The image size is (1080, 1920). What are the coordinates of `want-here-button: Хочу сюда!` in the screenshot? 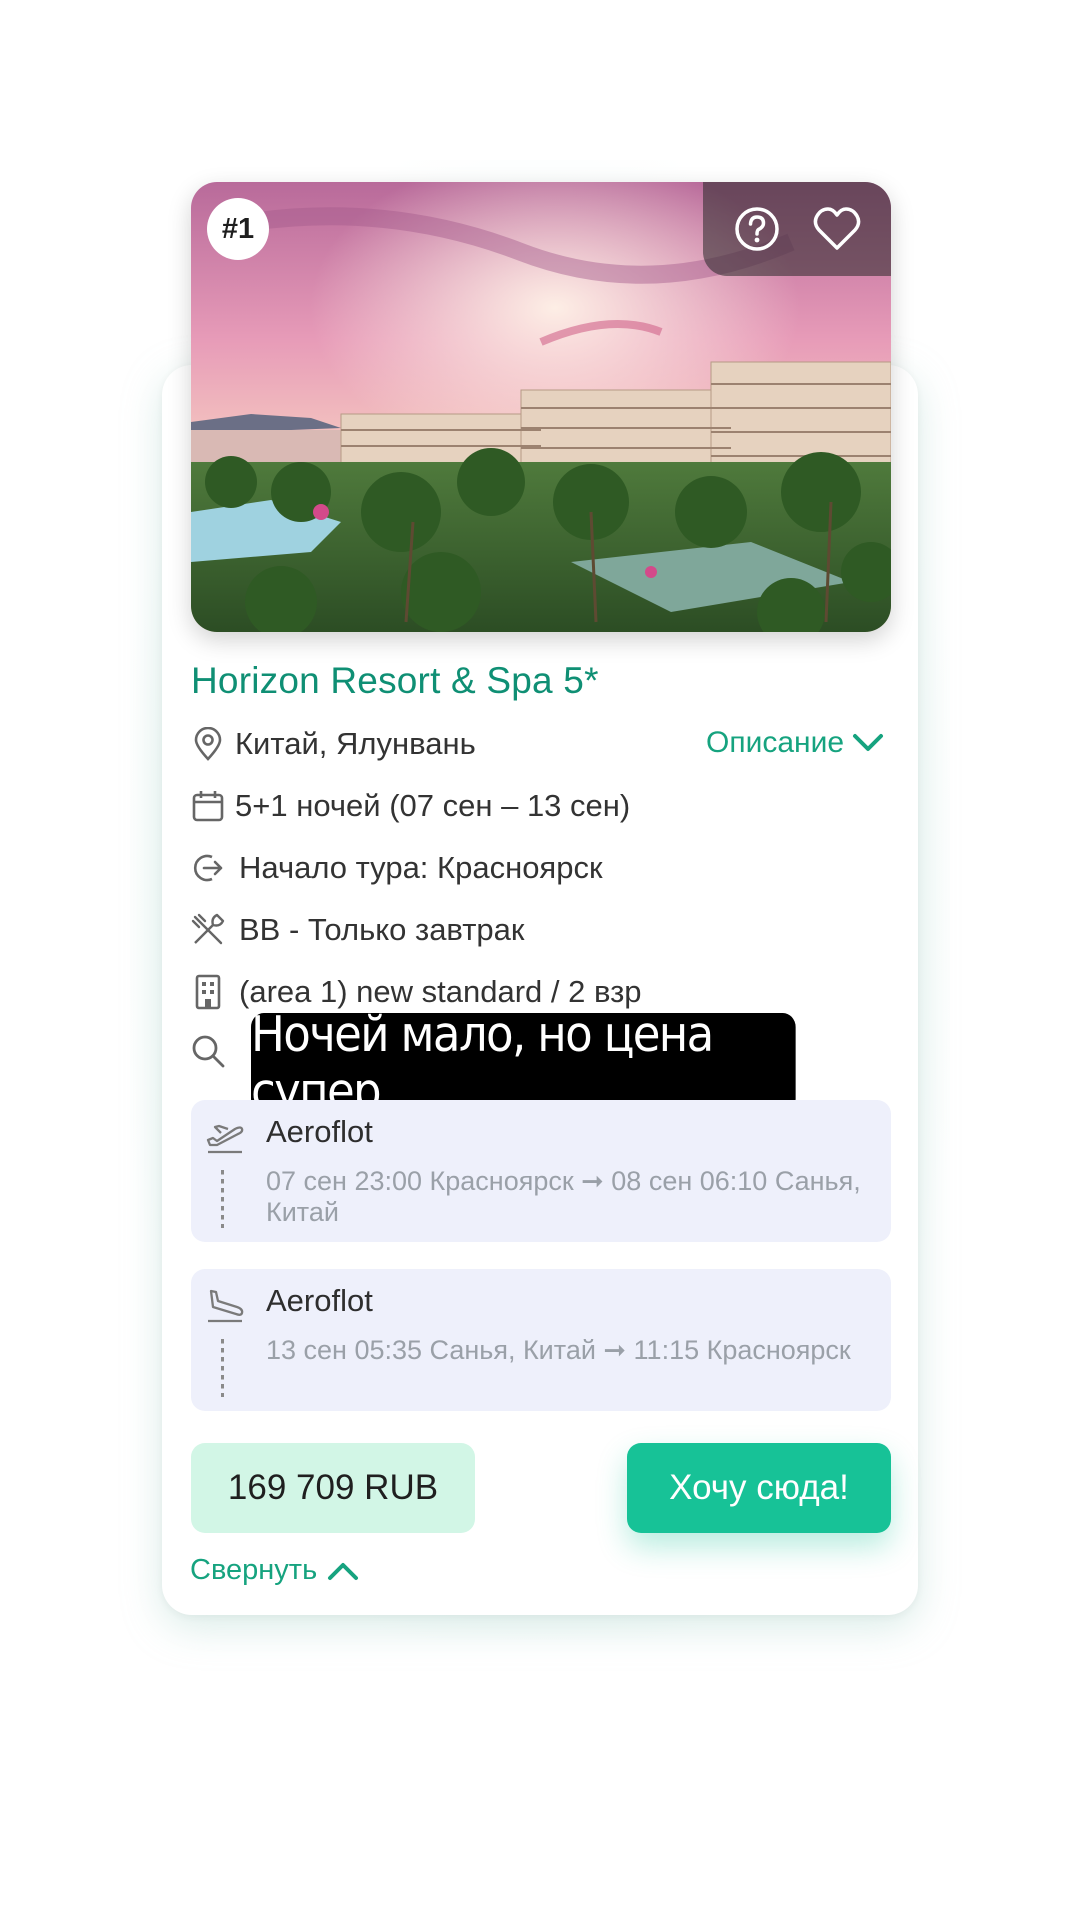 It's located at (759, 1488).